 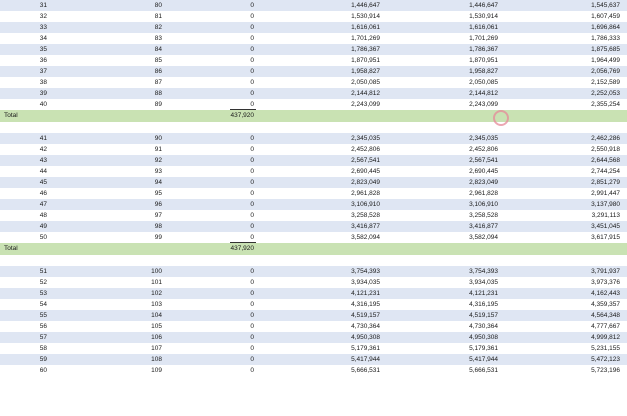 I want to click on total-value: 437,920, so click(x=227, y=116).